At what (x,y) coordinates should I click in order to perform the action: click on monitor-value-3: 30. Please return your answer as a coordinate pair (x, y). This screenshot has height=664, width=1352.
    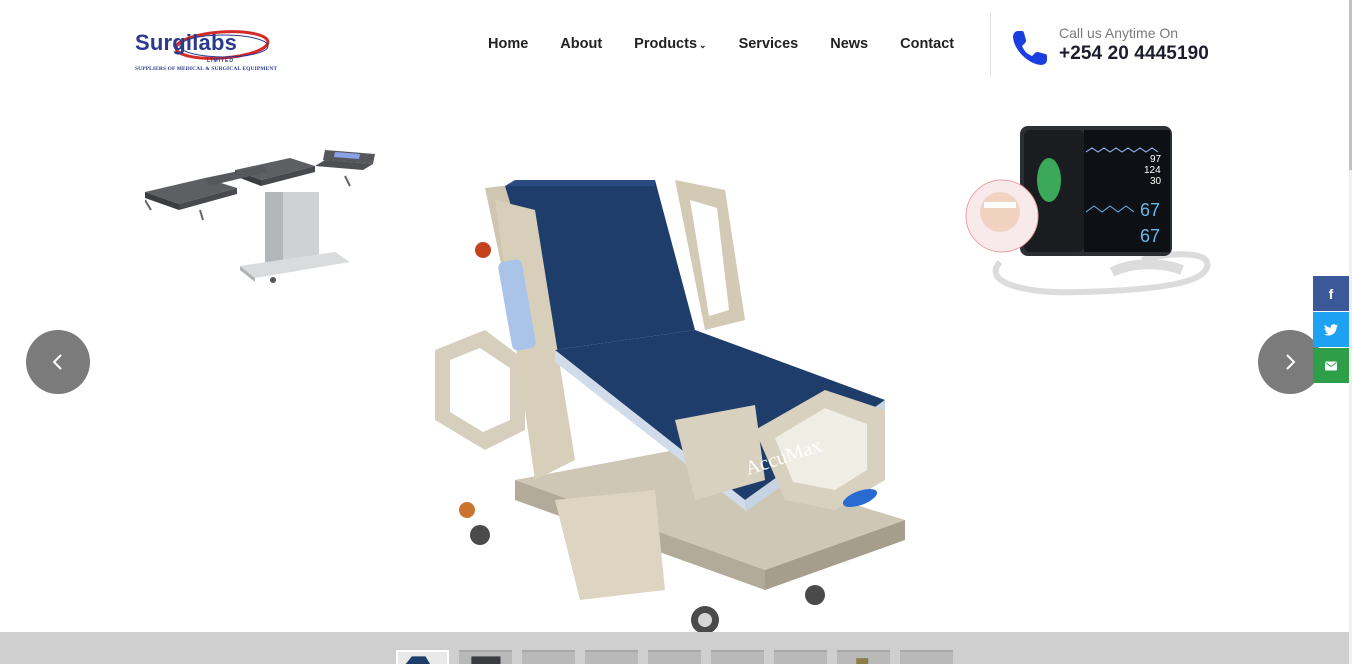
    Looking at the image, I should click on (1156, 181).